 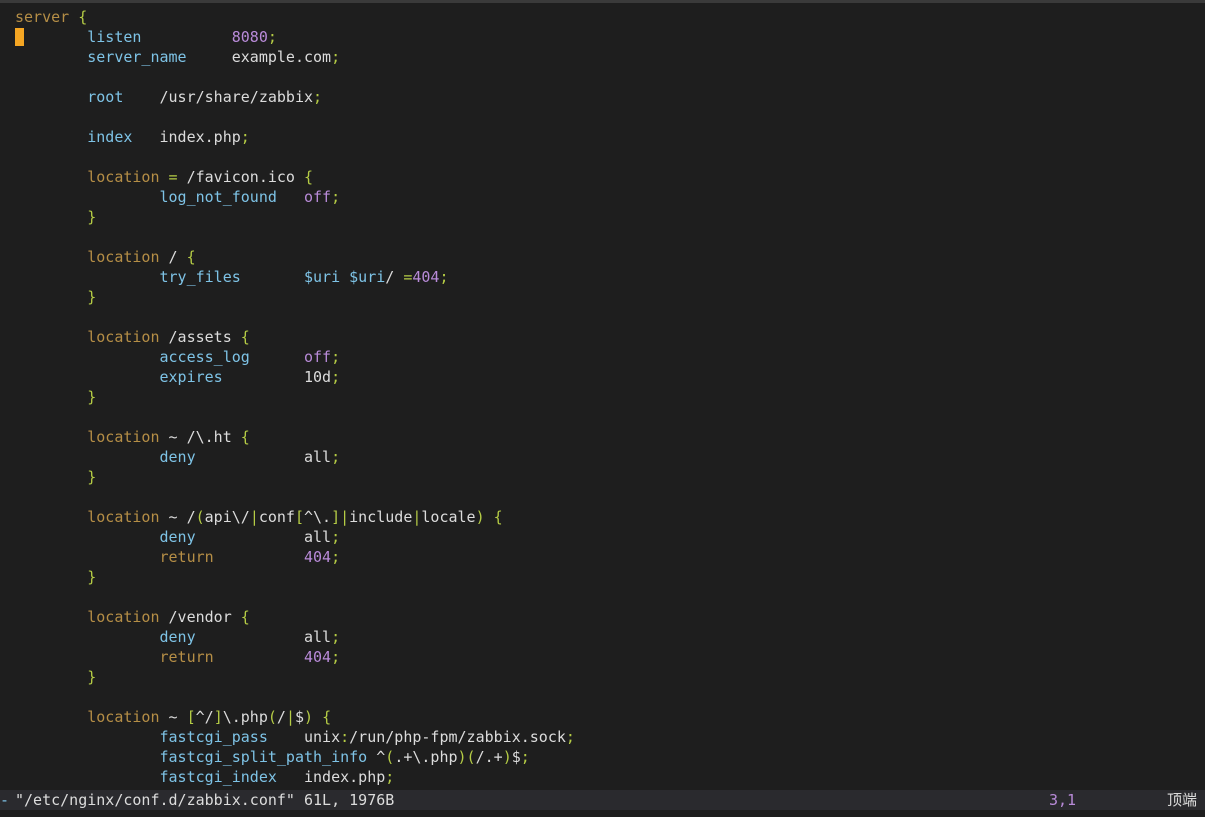 What do you see at coordinates (602, 37) in the screenshot?
I see `code-line: listen 8080;` at bounding box center [602, 37].